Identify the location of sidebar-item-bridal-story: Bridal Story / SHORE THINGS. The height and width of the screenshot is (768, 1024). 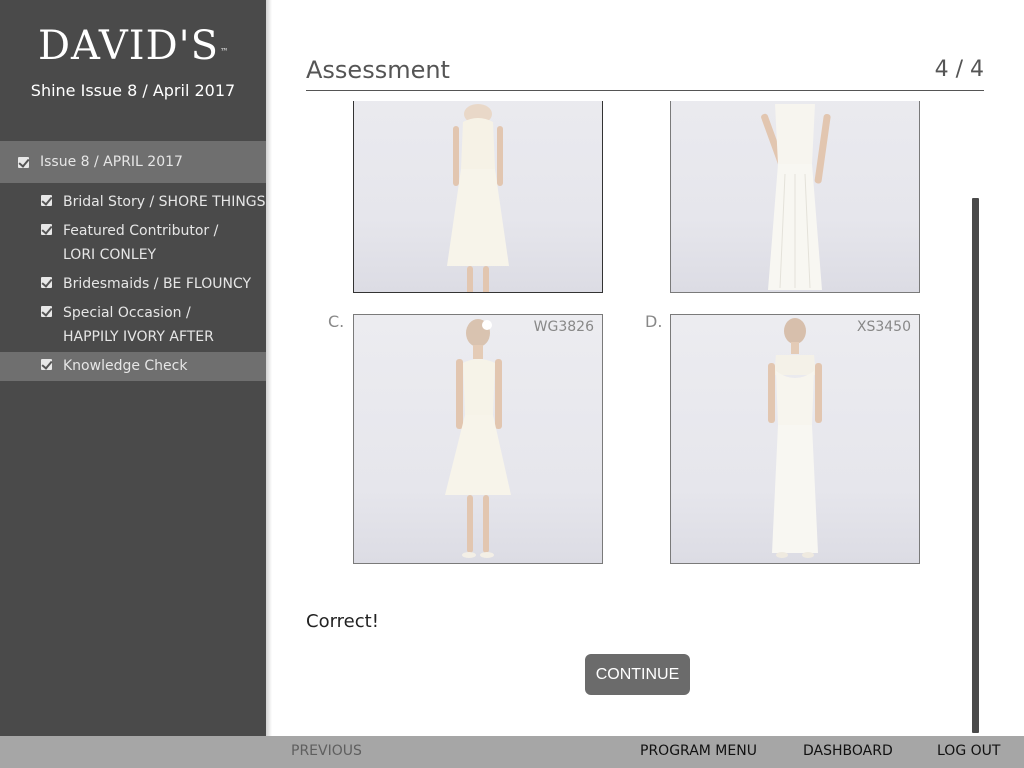
(133, 202).